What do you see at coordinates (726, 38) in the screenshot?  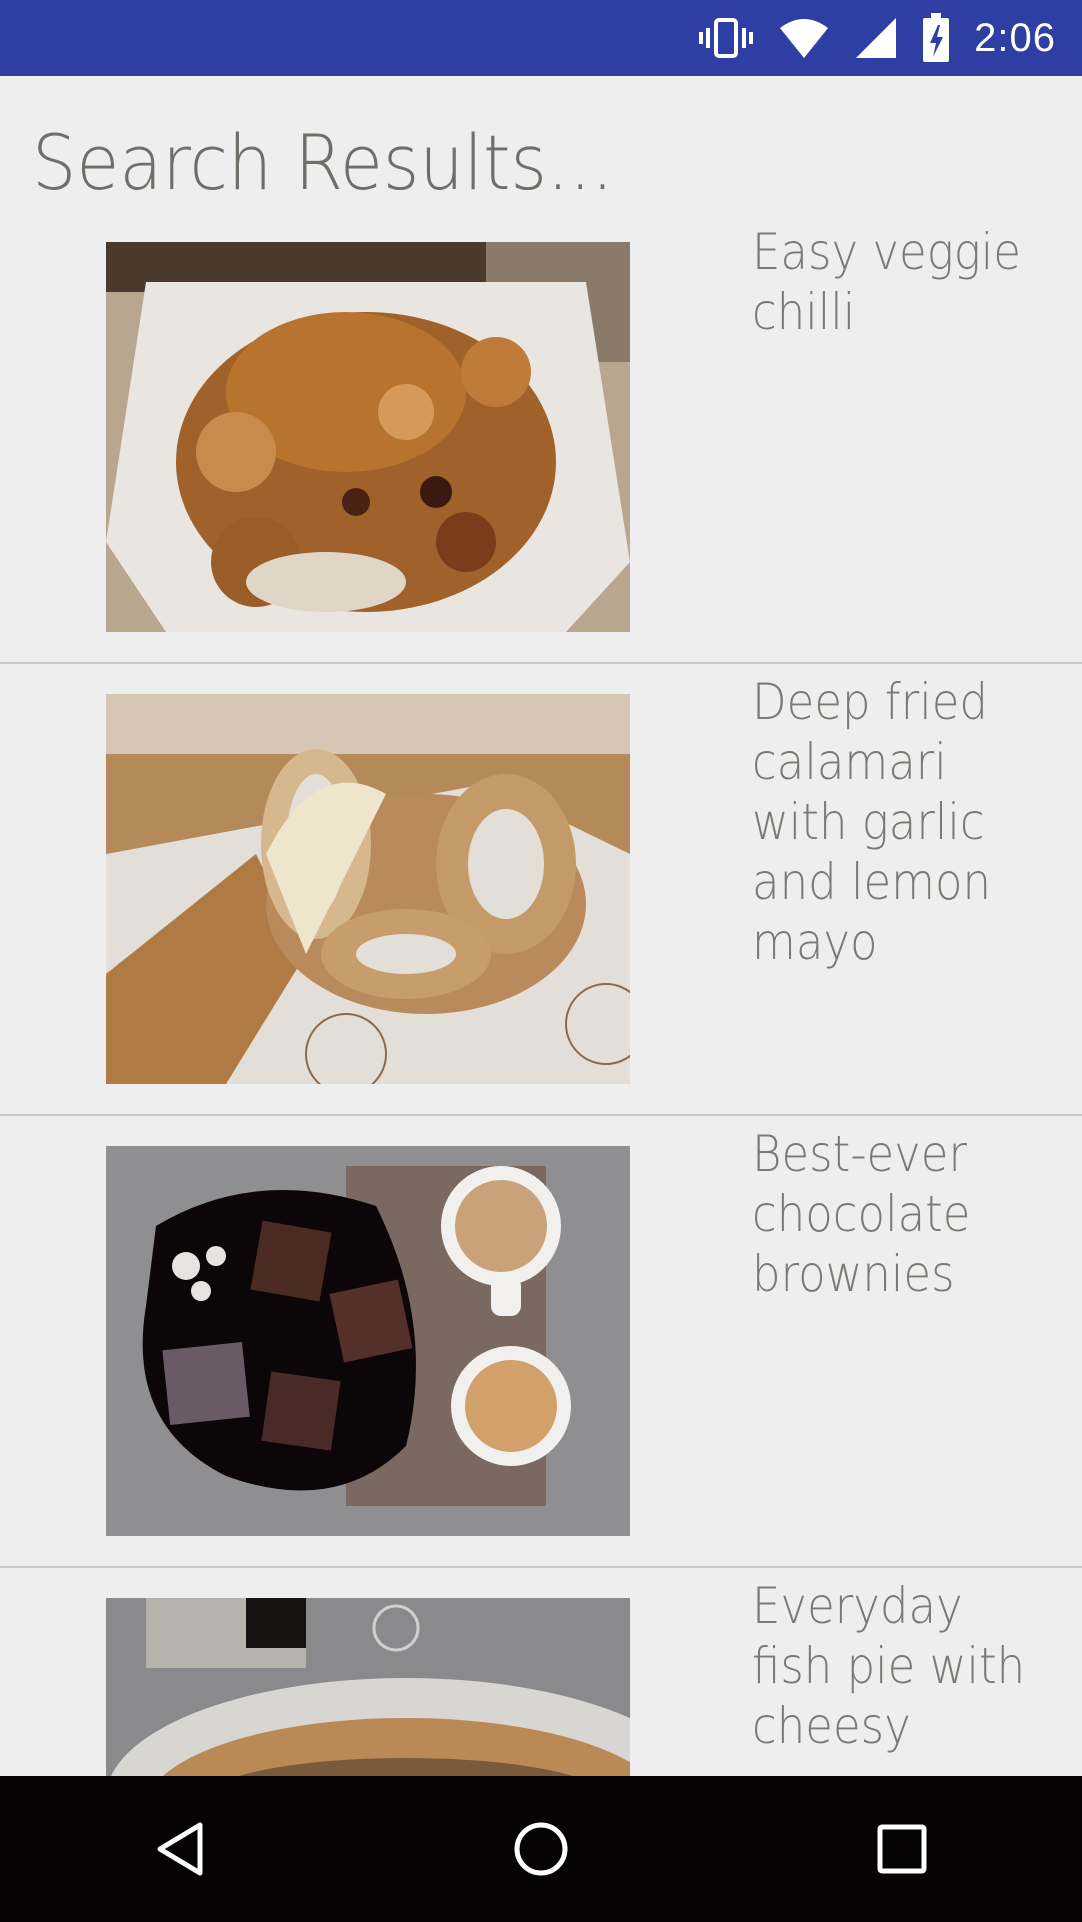 I see `vibrate-icon` at bounding box center [726, 38].